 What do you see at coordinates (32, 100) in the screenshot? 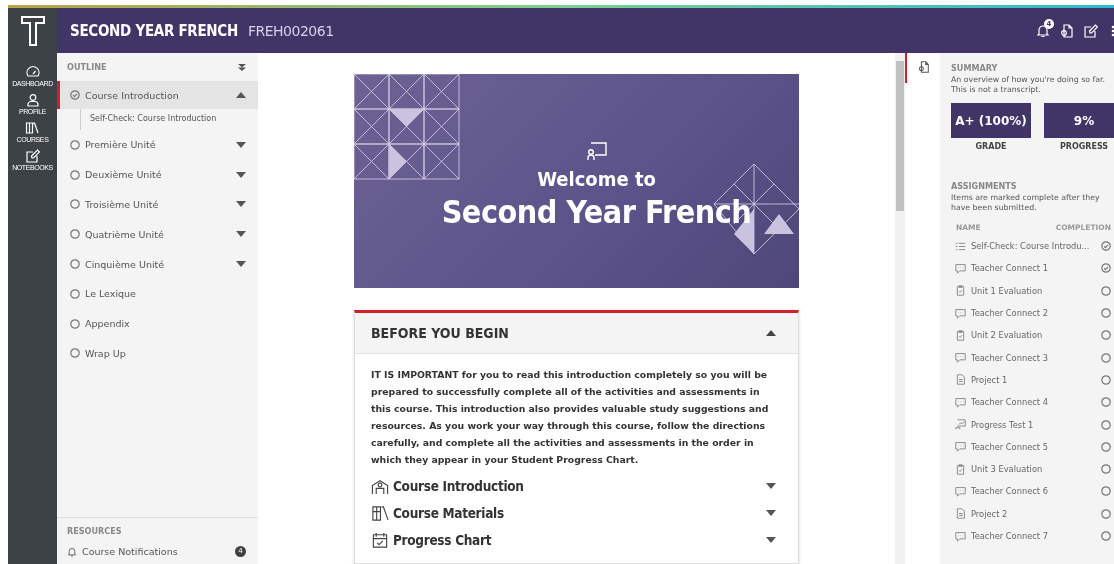
I see `person-icon` at bounding box center [32, 100].